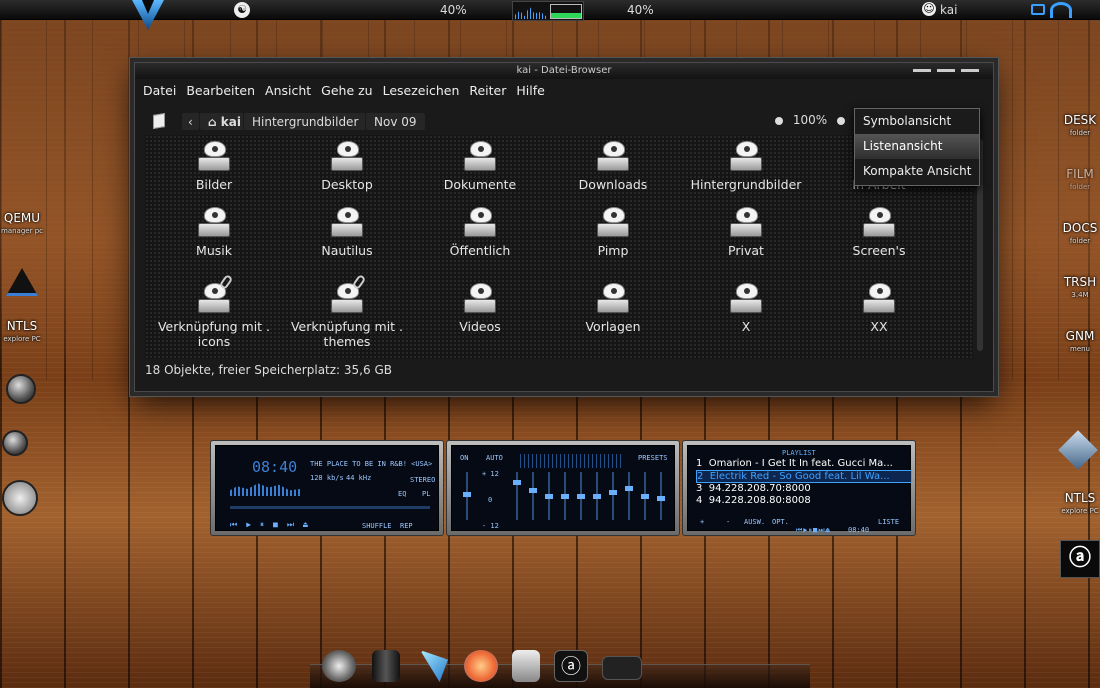  What do you see at coordinates (526, 666) in the screenshot?
I see `drive-dock-icon` at bounding box center [526, 666].